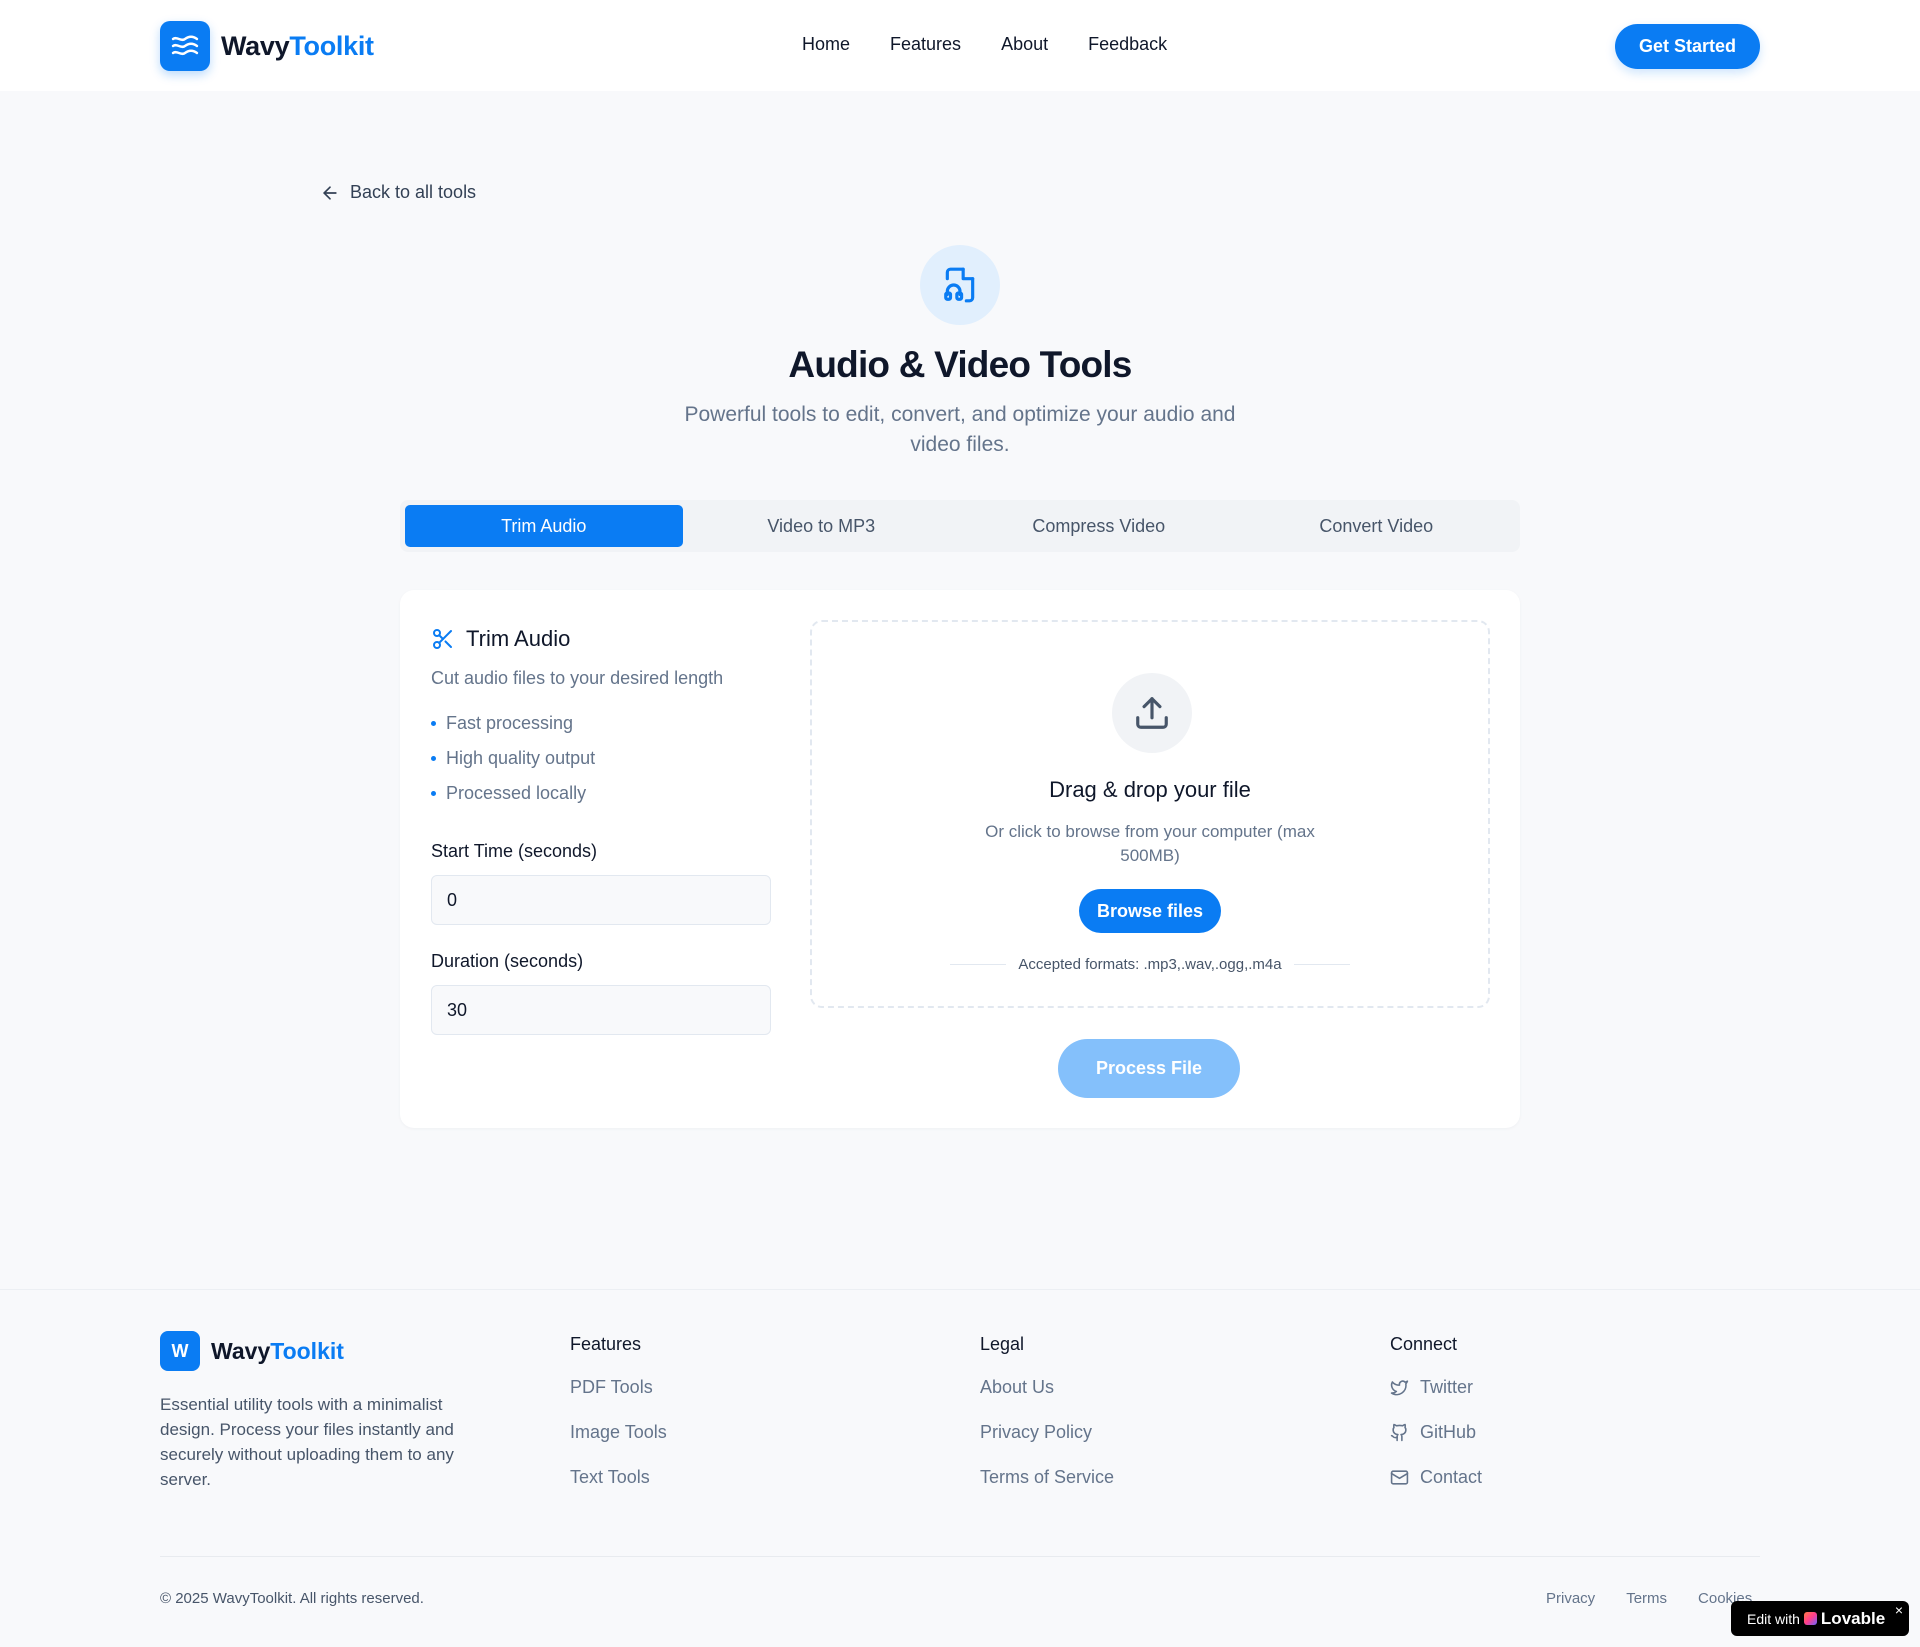  I want to click on tab-trim-audio: Trim Audio, so click(544, 526).